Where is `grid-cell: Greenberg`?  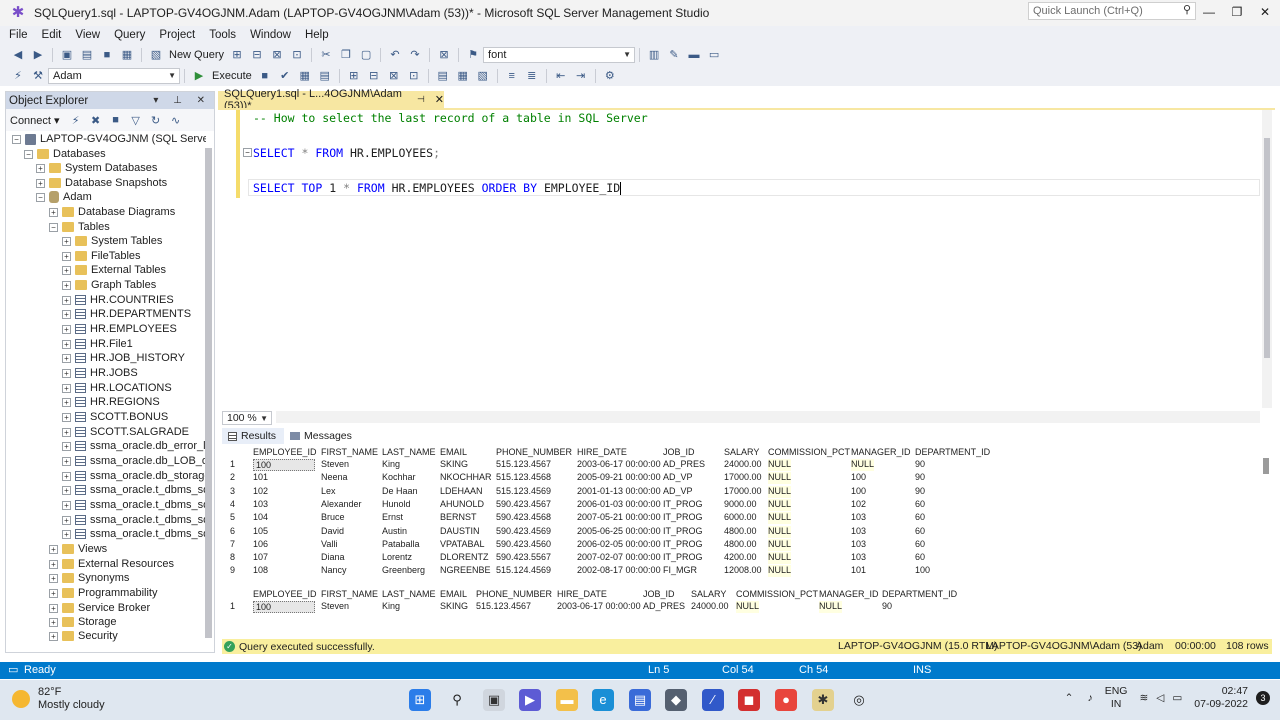 grid-cell: Greenberg is located at coordinates (403, 571).